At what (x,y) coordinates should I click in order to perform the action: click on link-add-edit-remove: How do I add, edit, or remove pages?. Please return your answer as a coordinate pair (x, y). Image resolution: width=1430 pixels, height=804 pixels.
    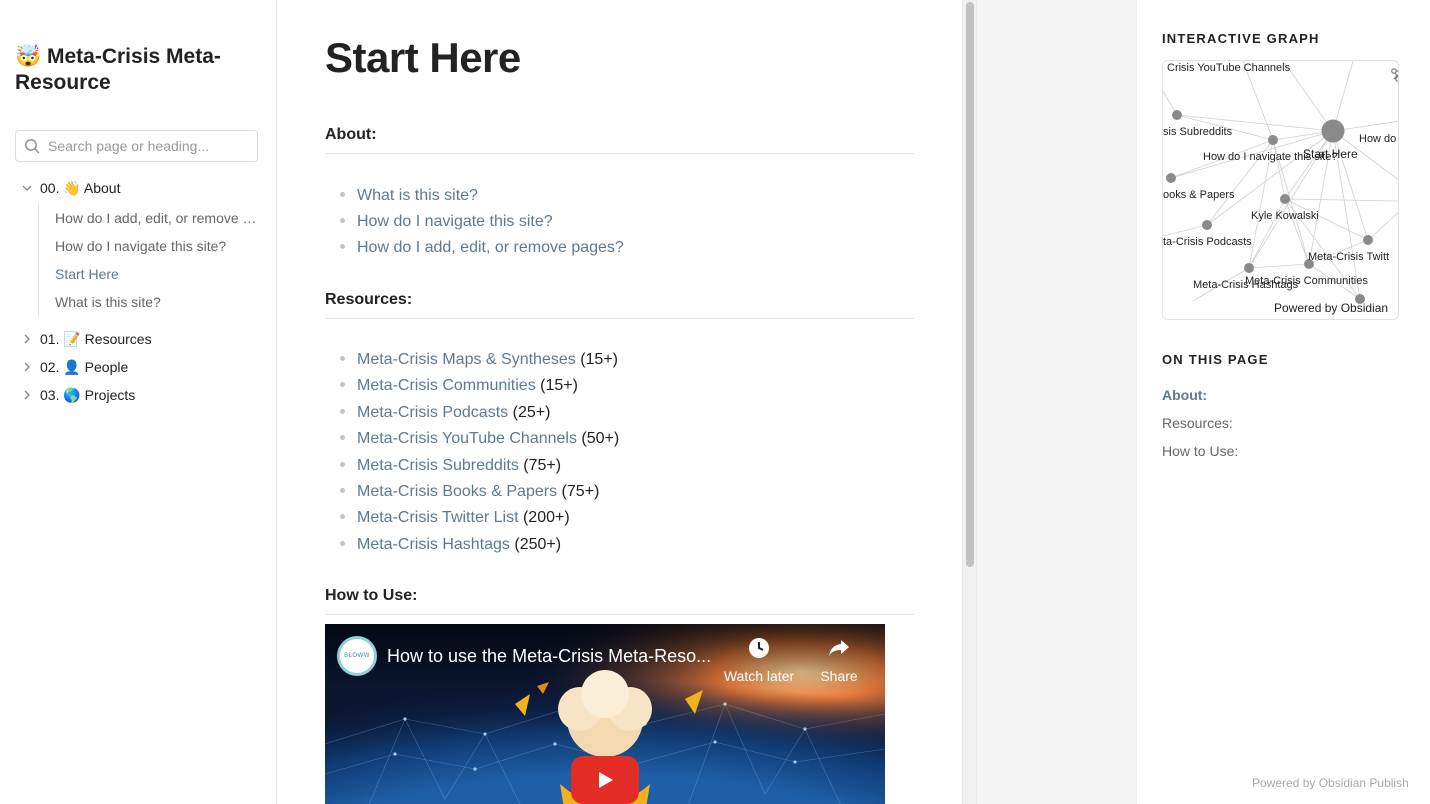
    Looking at the image, I should click on (490, 247).